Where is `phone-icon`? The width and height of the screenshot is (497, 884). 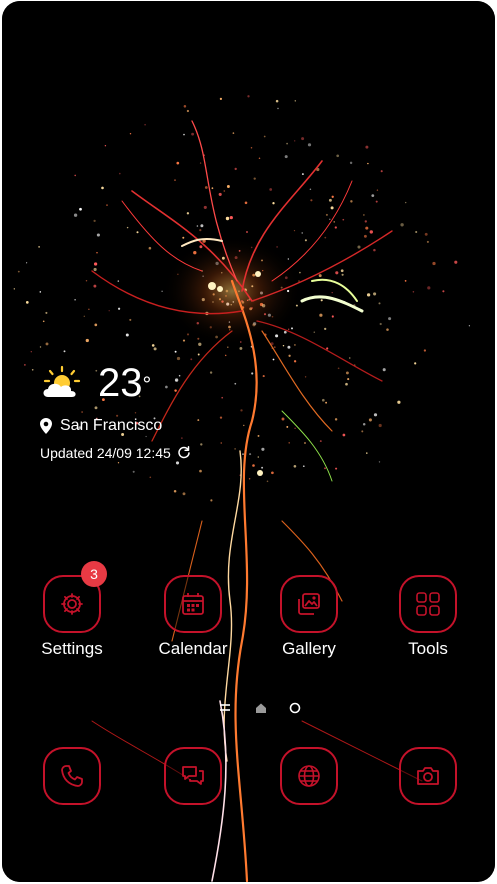
phone-icon is located at coordinates (72, 776).